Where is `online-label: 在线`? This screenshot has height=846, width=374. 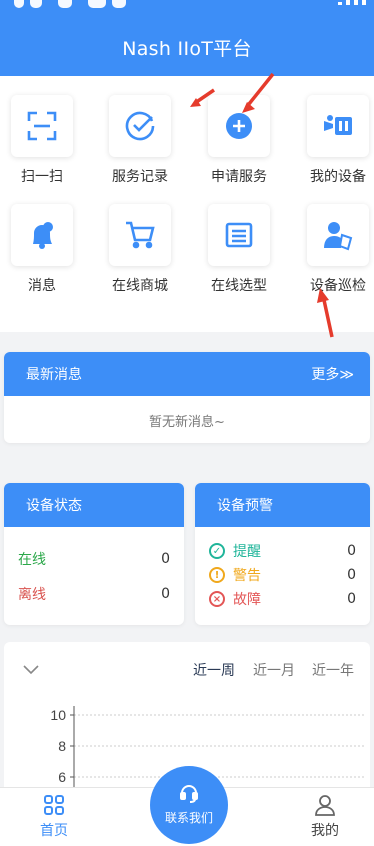
online-label: 在线 is located at coordinates (32, 560).